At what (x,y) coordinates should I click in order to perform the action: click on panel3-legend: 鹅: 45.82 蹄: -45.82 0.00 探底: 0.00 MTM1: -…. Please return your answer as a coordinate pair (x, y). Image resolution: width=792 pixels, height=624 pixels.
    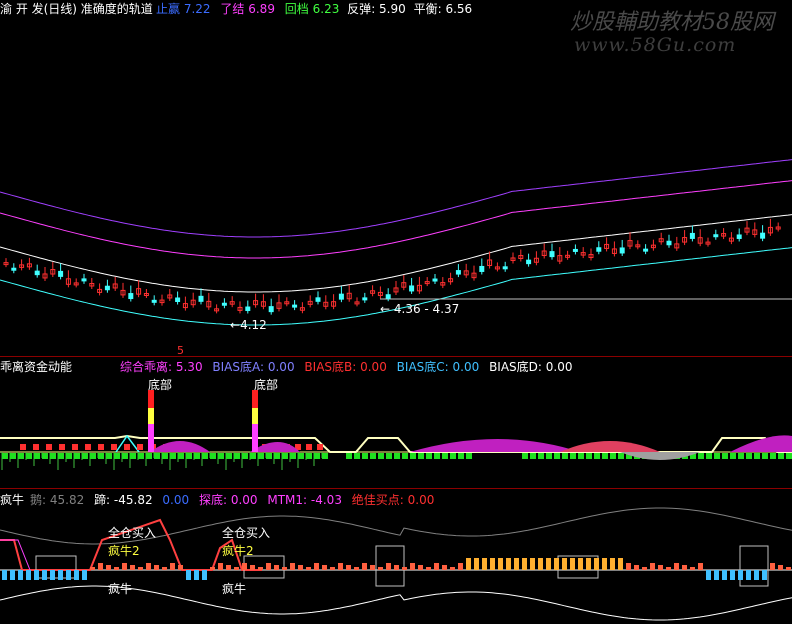
    Looking at the image, I should click on (232, 500).